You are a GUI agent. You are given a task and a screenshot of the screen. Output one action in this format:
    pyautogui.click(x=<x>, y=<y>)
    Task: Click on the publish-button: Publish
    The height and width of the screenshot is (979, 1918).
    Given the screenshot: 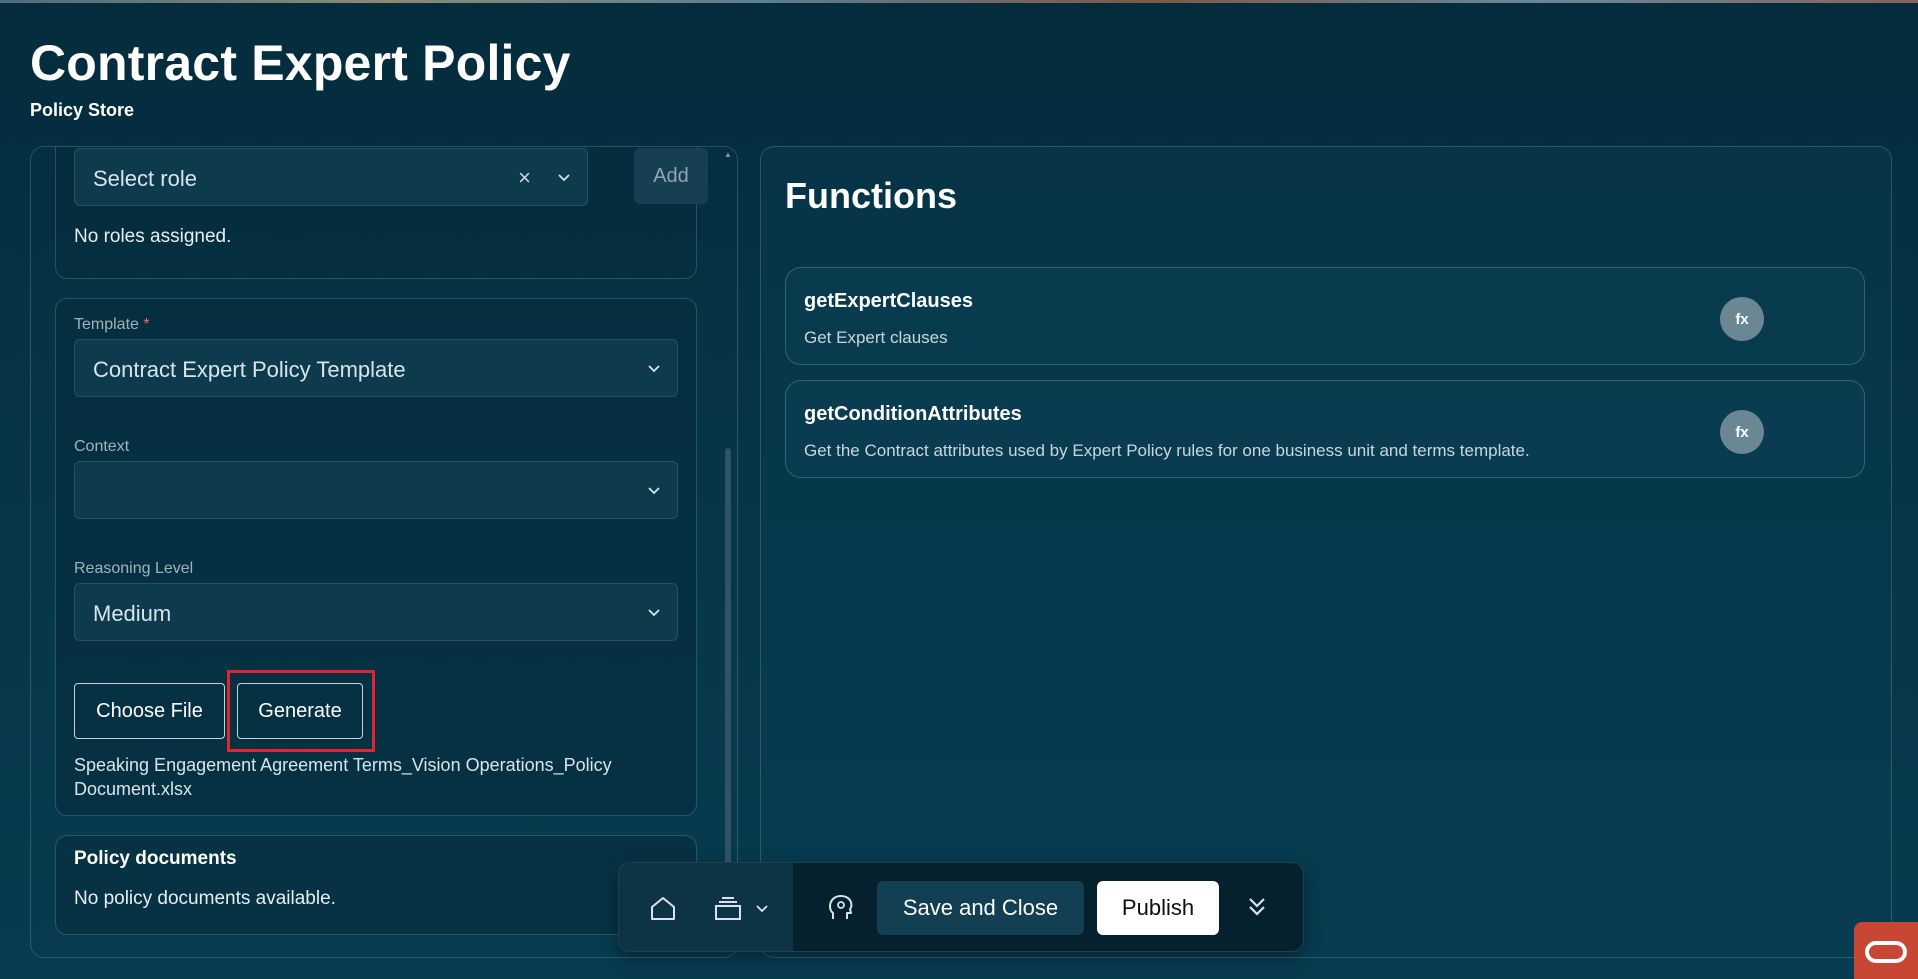 What is the action you would take?
    pyautogui.click(x=1158, y=908)
    